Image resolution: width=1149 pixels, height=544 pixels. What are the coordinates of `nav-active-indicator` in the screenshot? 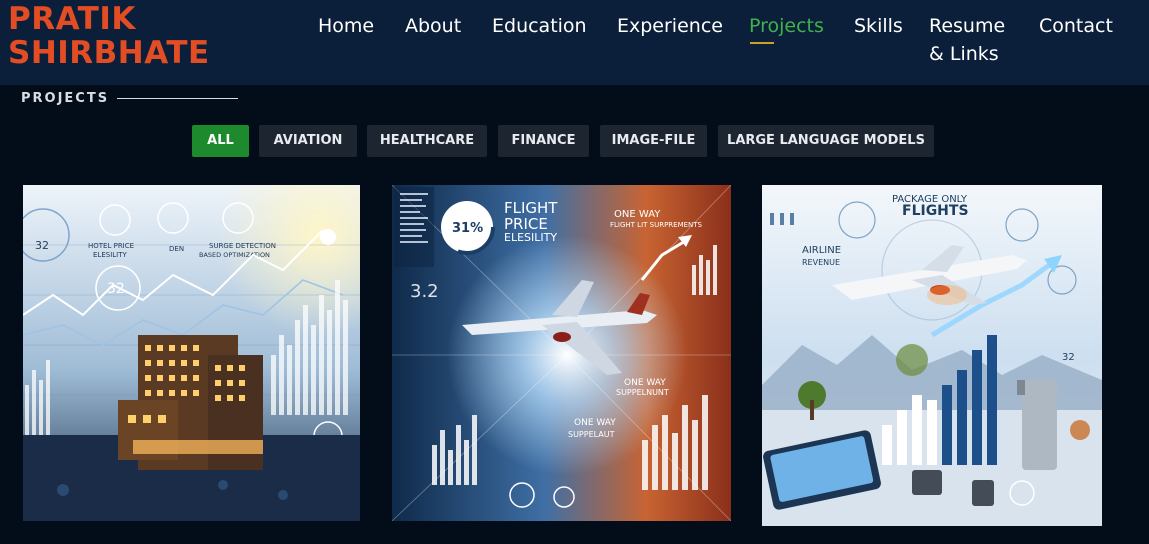 It's located at (762, 43).